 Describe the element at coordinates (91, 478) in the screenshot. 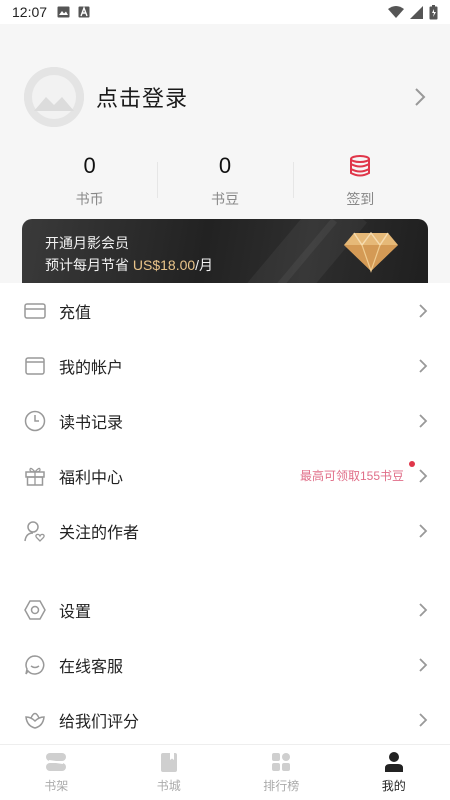

I see `menu-label-welfare: 福利中心` at that location.